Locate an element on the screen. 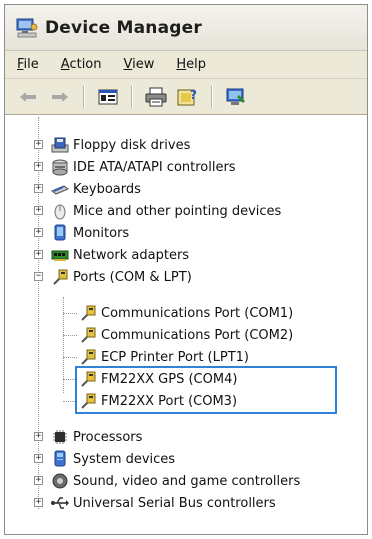 This screenshot has height=539, width=372. tree-node-network-adapters: + Network adapters is located at coordinates (106, 255).